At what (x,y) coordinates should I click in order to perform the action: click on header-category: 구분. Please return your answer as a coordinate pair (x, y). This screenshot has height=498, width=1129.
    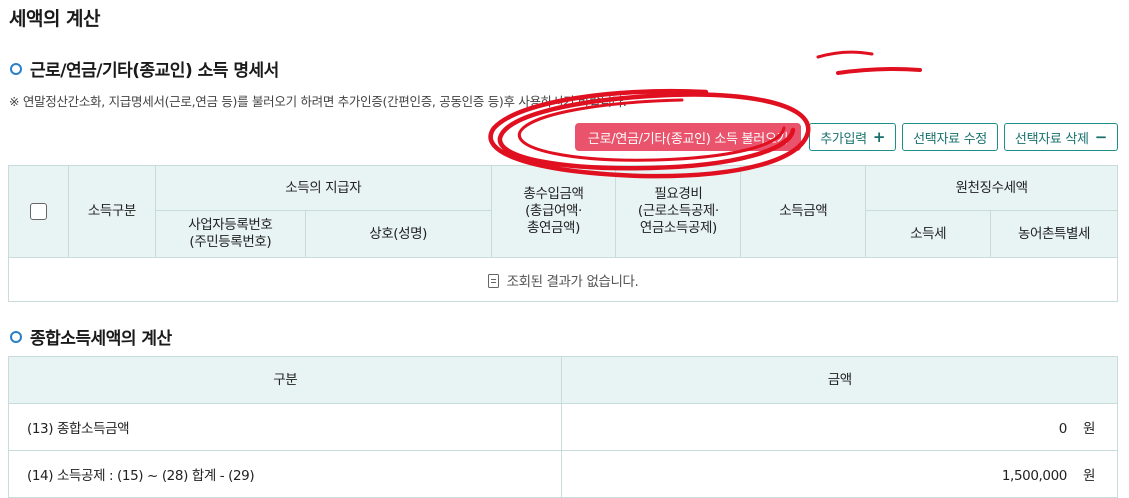
    Looking at the image, I should click on (285, 380).